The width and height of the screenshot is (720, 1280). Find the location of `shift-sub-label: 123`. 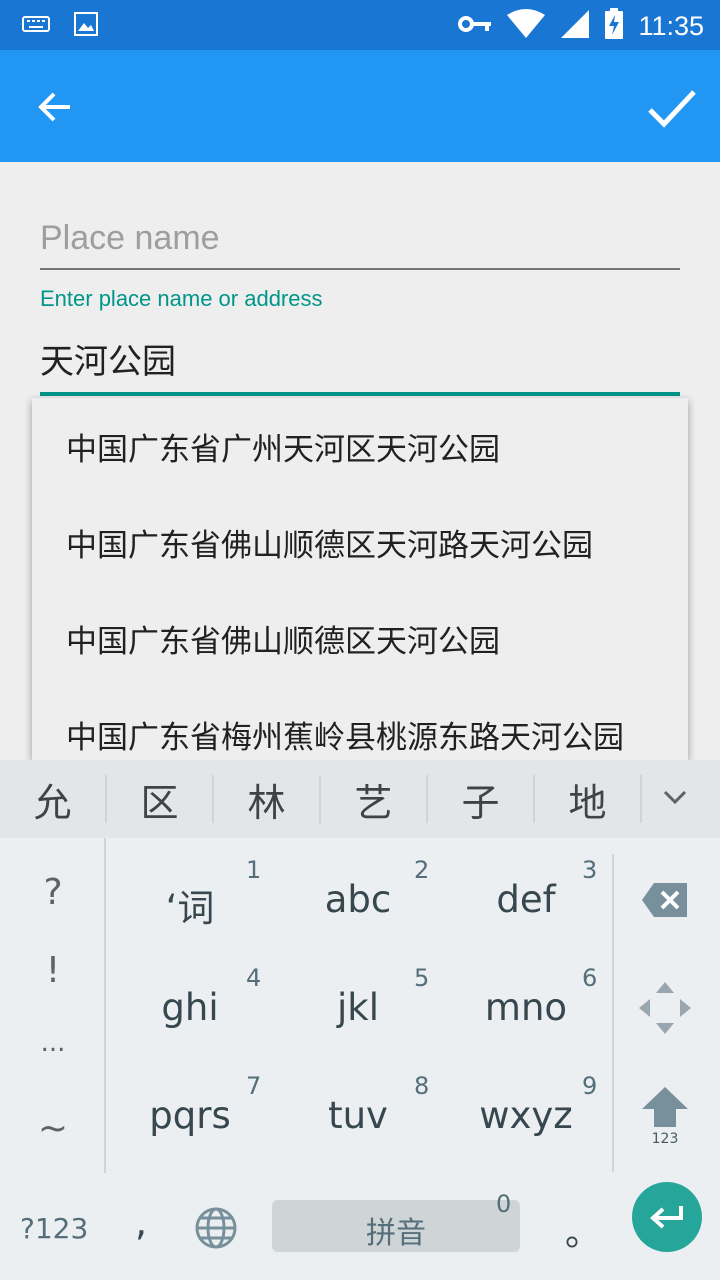

shift-sub-label: 123 is located at coordinates (665, 1139).